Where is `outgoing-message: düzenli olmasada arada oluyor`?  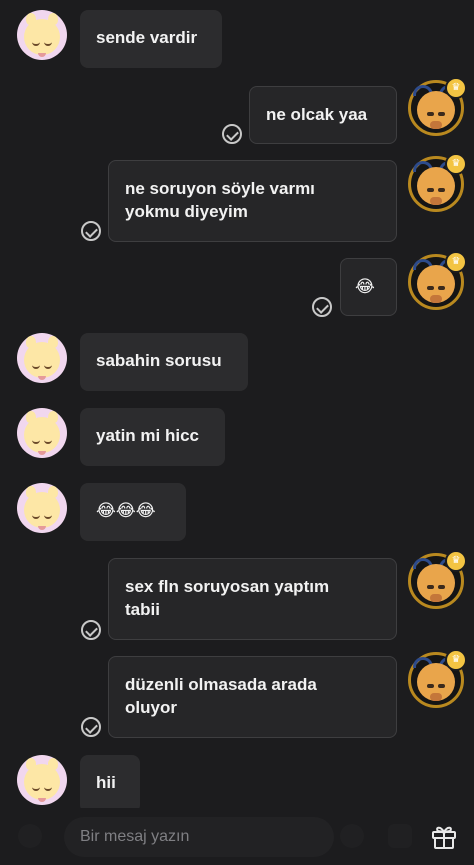 outgoing-message: düzenli olmasada arada oluyor is located at coordinates (252, 697).